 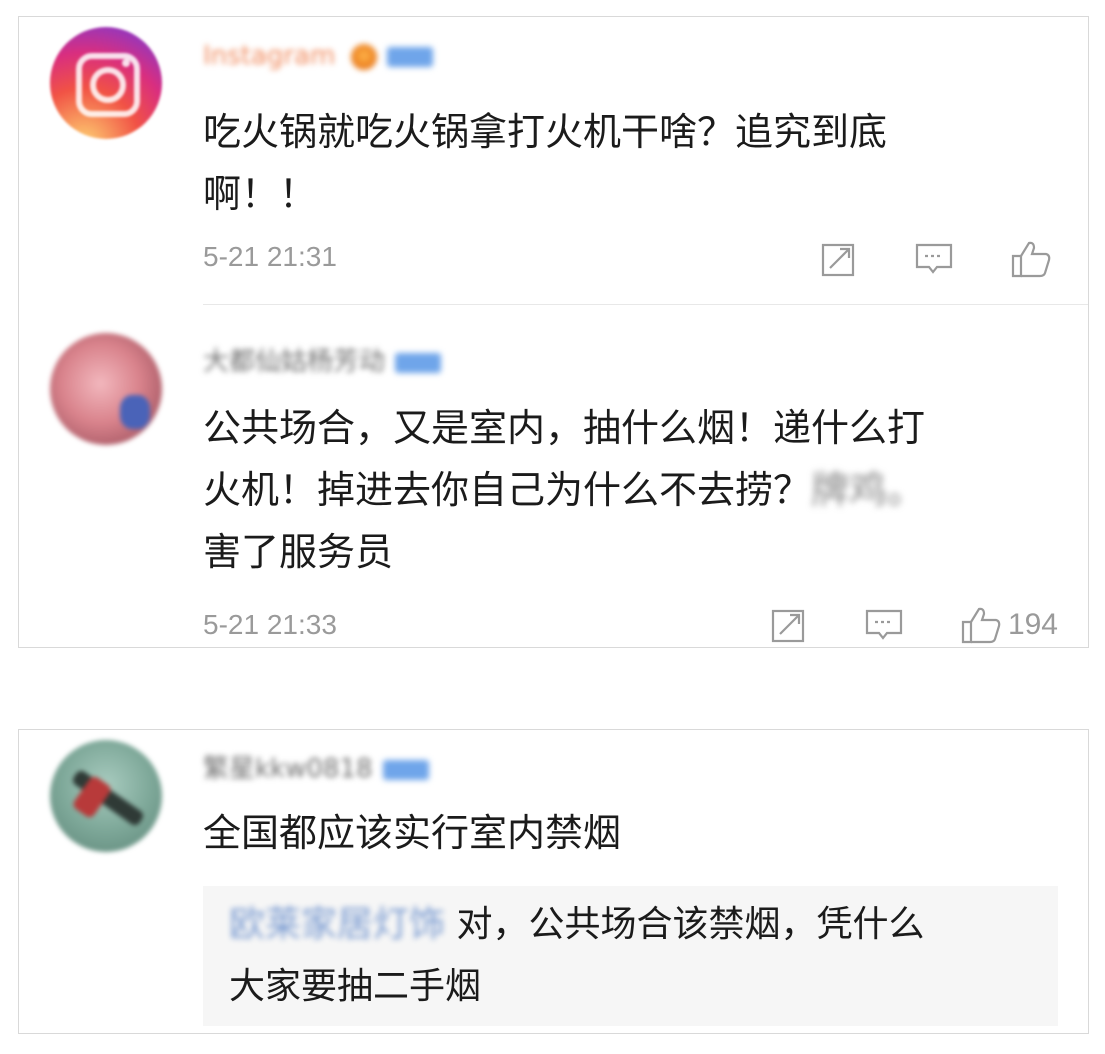 I want to click on medal-icon, so click(x=364, y=56).